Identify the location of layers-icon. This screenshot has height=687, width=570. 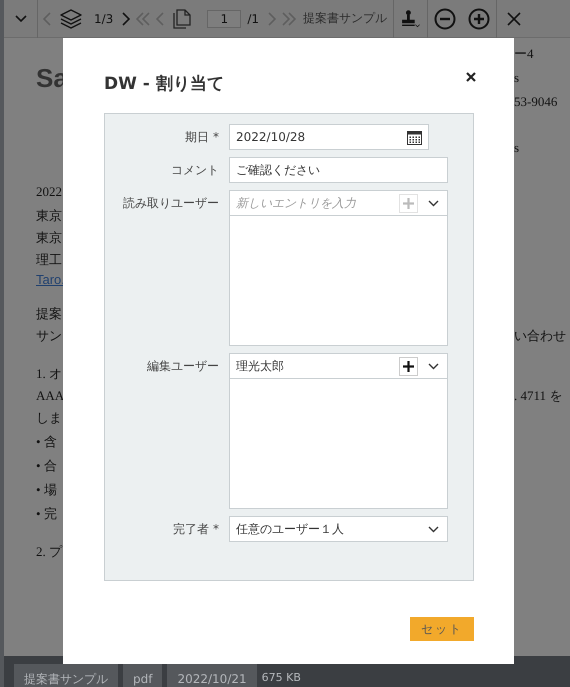
(71, 18).